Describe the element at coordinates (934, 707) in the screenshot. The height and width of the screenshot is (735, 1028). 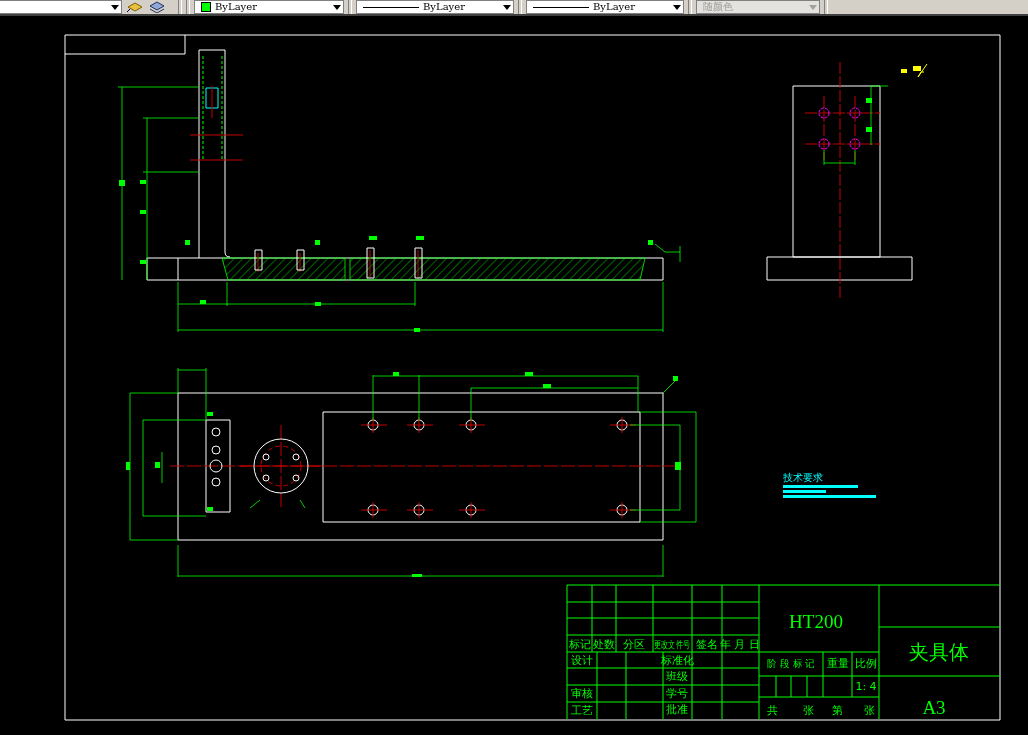
I see `sheet-size-text: A3` at that location.